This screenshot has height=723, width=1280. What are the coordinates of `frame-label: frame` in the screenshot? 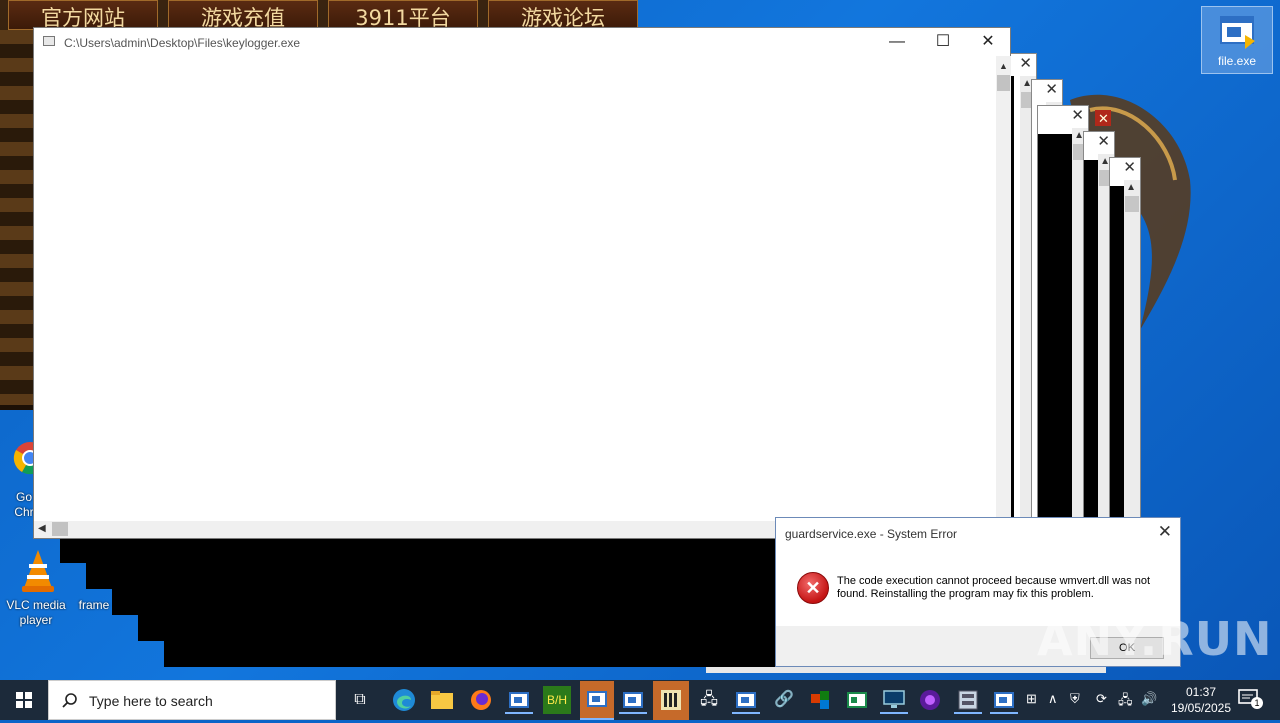 It's located at (94, 605).